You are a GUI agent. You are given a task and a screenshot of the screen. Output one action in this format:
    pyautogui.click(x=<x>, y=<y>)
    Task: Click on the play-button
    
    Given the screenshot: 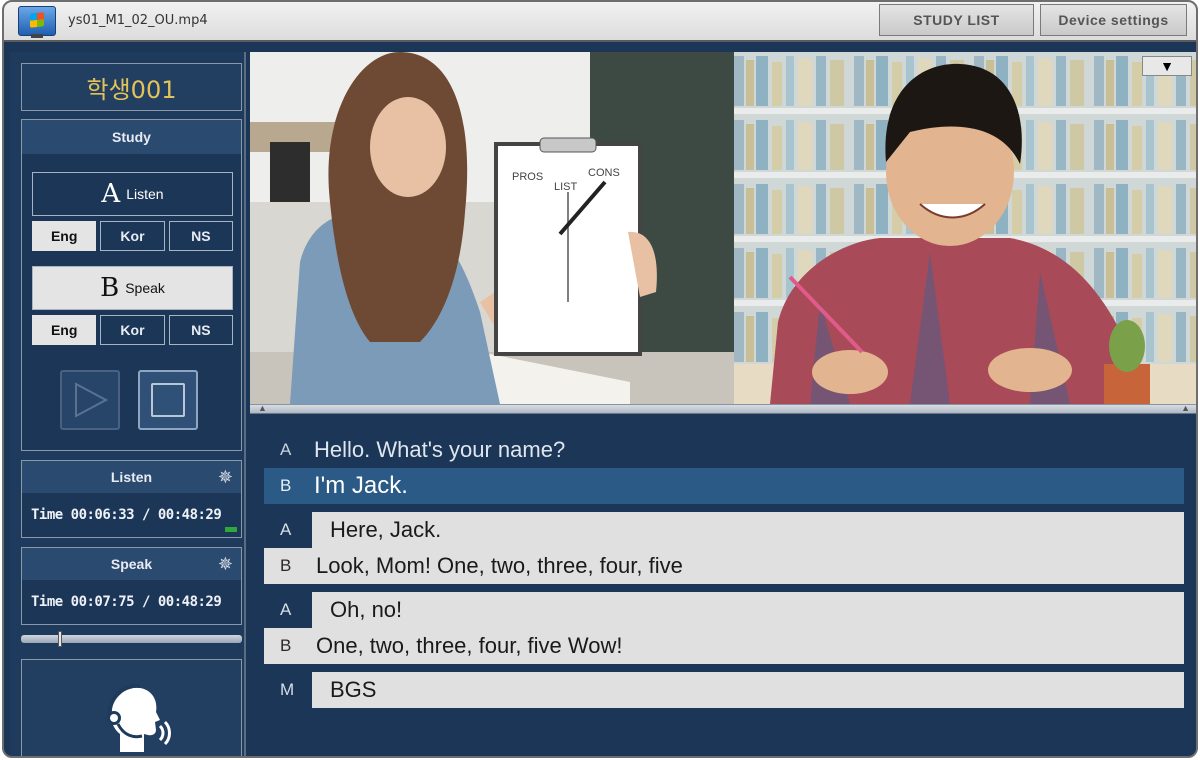 What is the action you would take?
    pyautogui.click(x=90, y=400)
    